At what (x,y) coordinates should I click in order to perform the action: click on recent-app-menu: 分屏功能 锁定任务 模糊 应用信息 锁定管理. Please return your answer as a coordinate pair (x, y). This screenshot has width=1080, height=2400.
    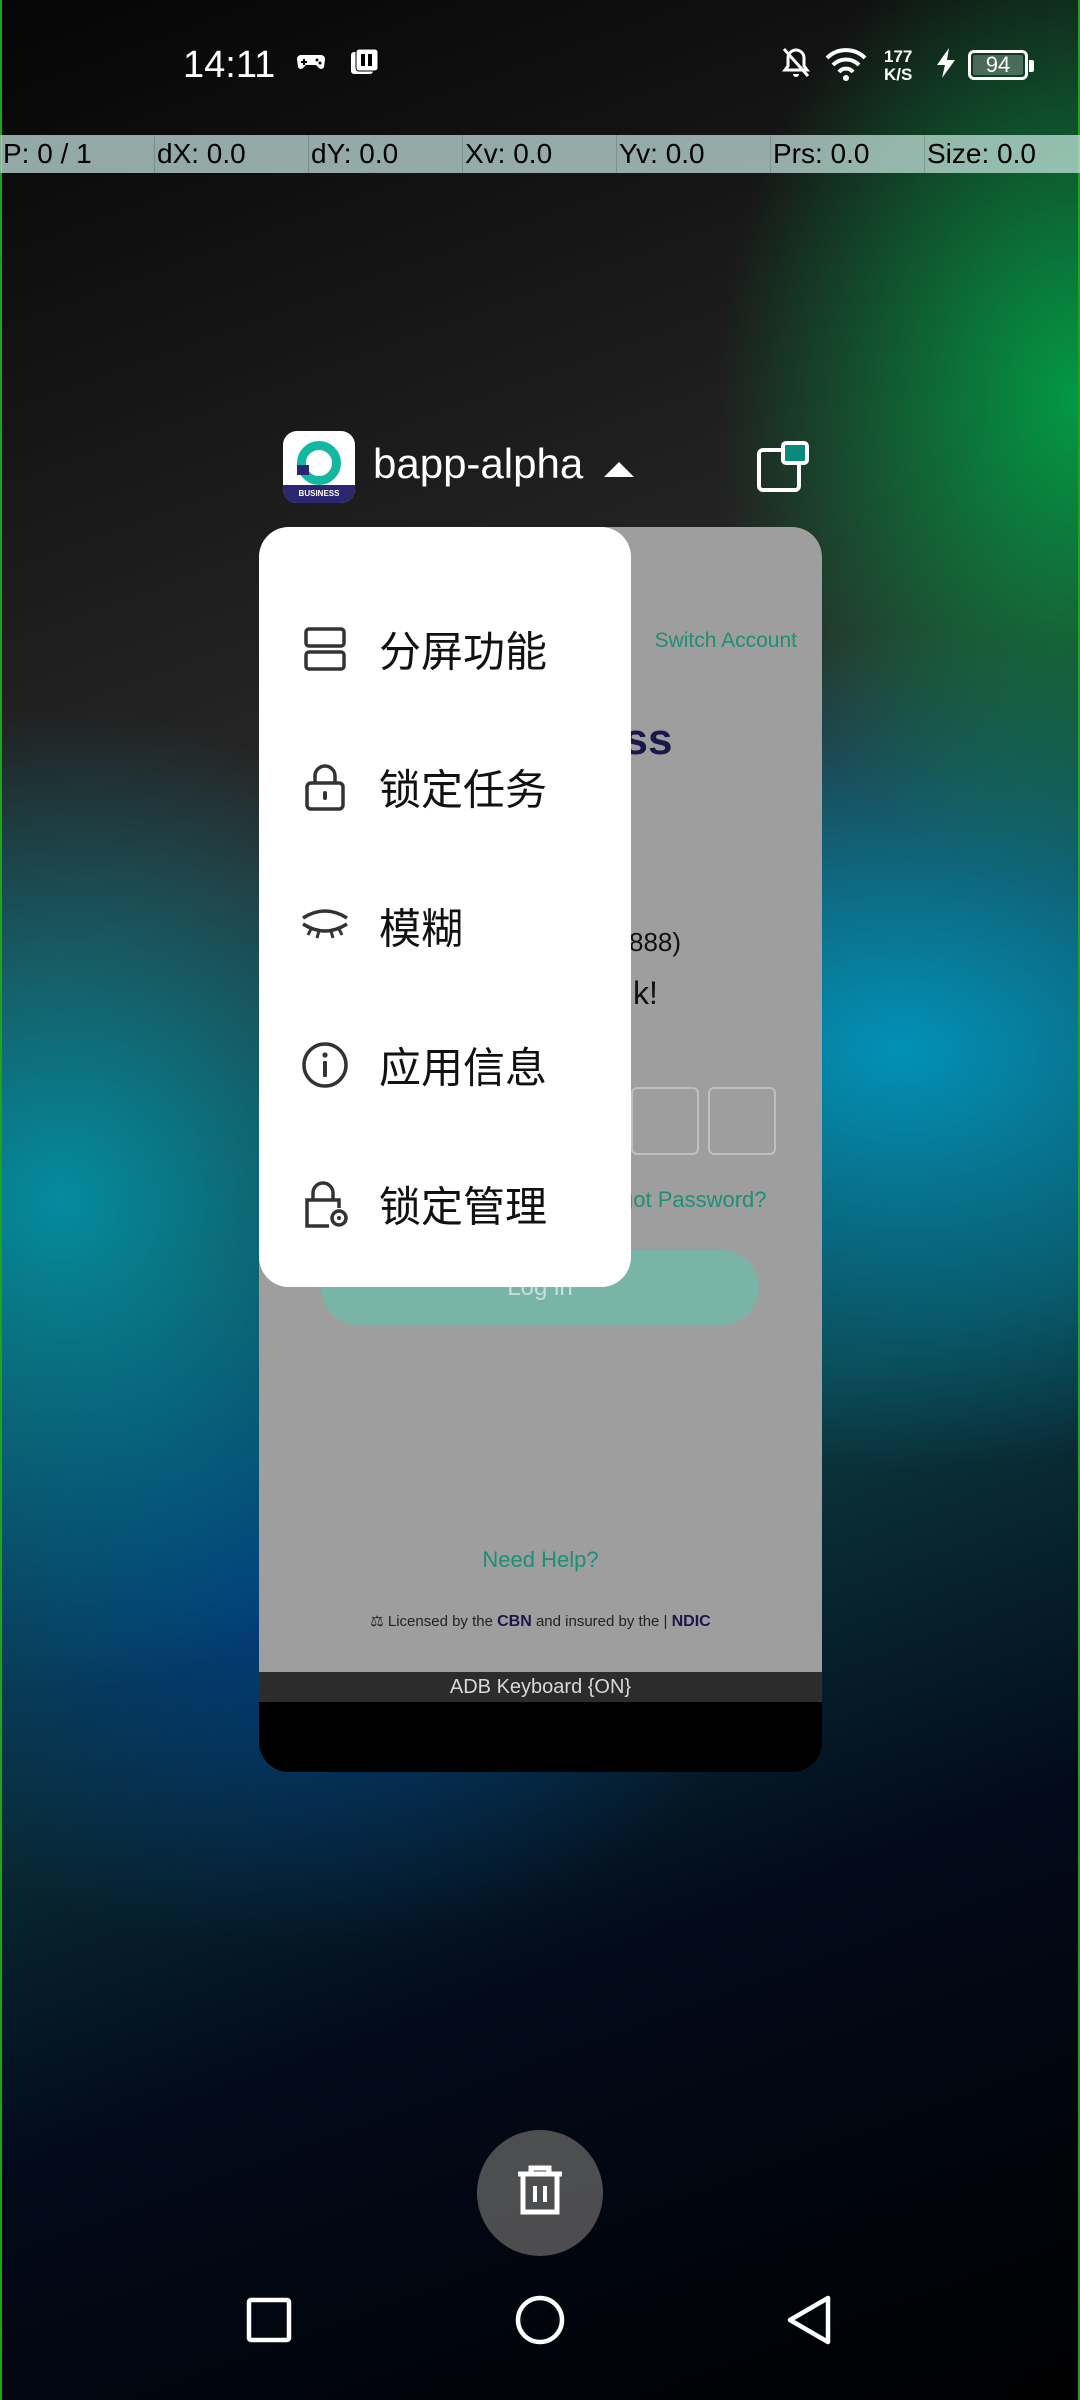
    Looking at the image, I should click on (445, 907).